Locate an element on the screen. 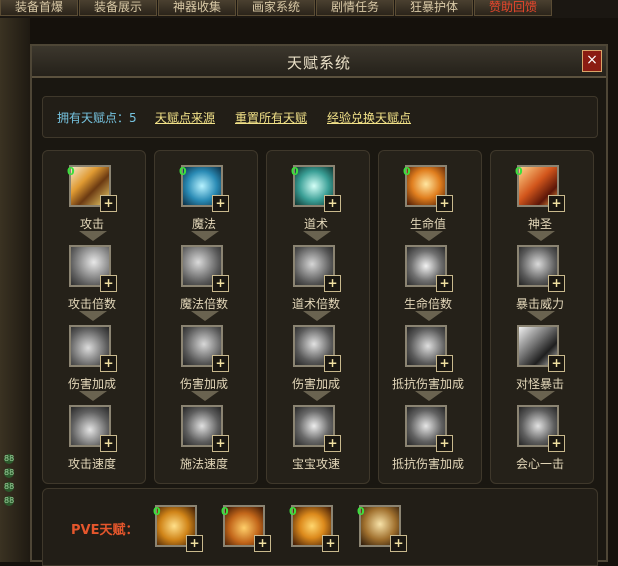  side-indicator: 88 is located at coordinates (9, 473).